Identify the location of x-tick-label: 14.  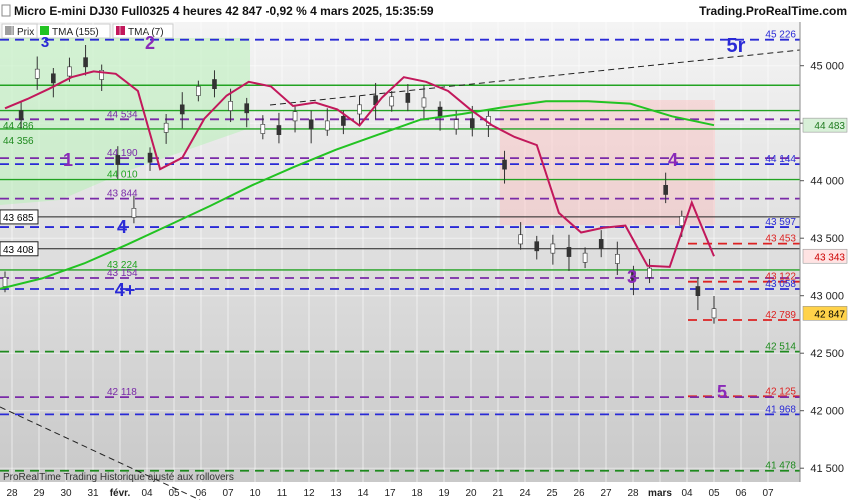
(363, 493).